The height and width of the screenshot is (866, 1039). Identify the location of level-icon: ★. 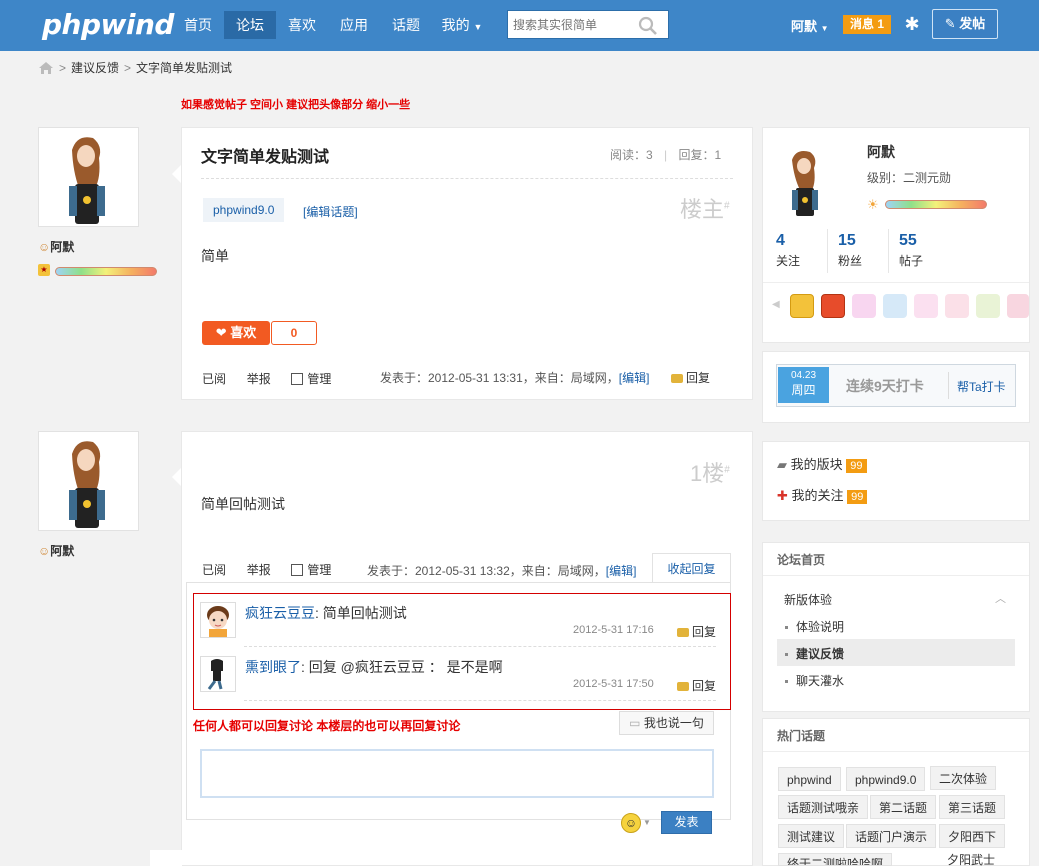
(44, 270).